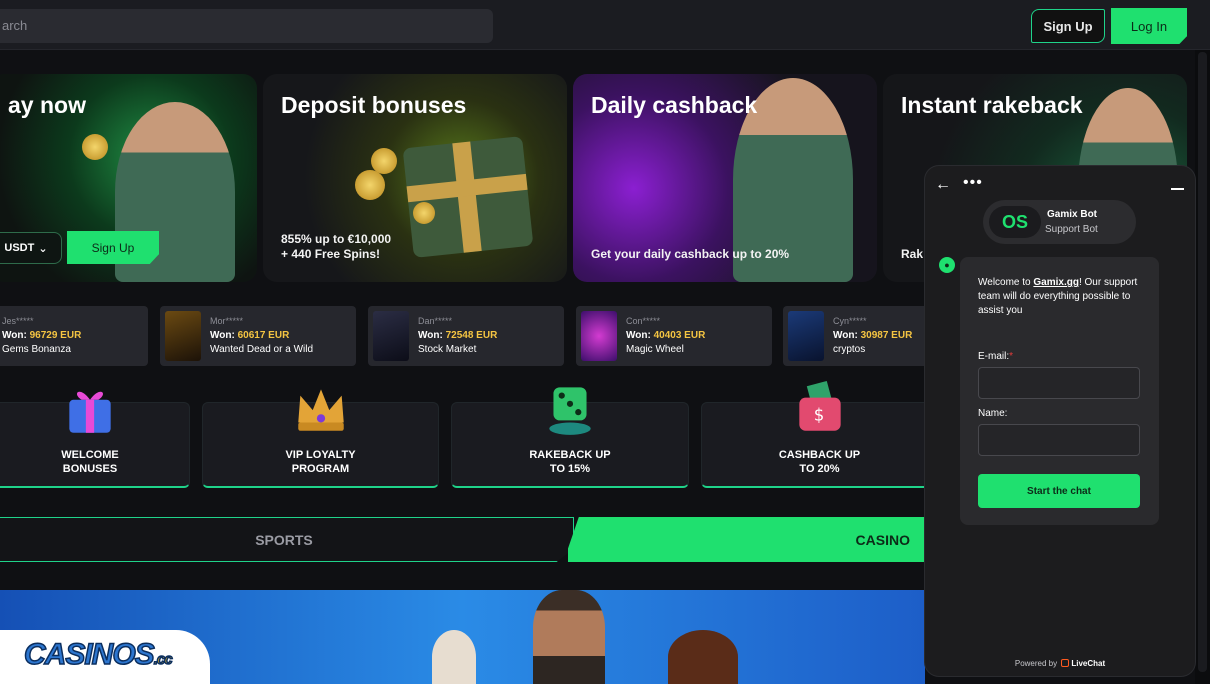 The image size is (1210, 684). I want to click on bot-name: Gamix Bot, so click(1072, 214).